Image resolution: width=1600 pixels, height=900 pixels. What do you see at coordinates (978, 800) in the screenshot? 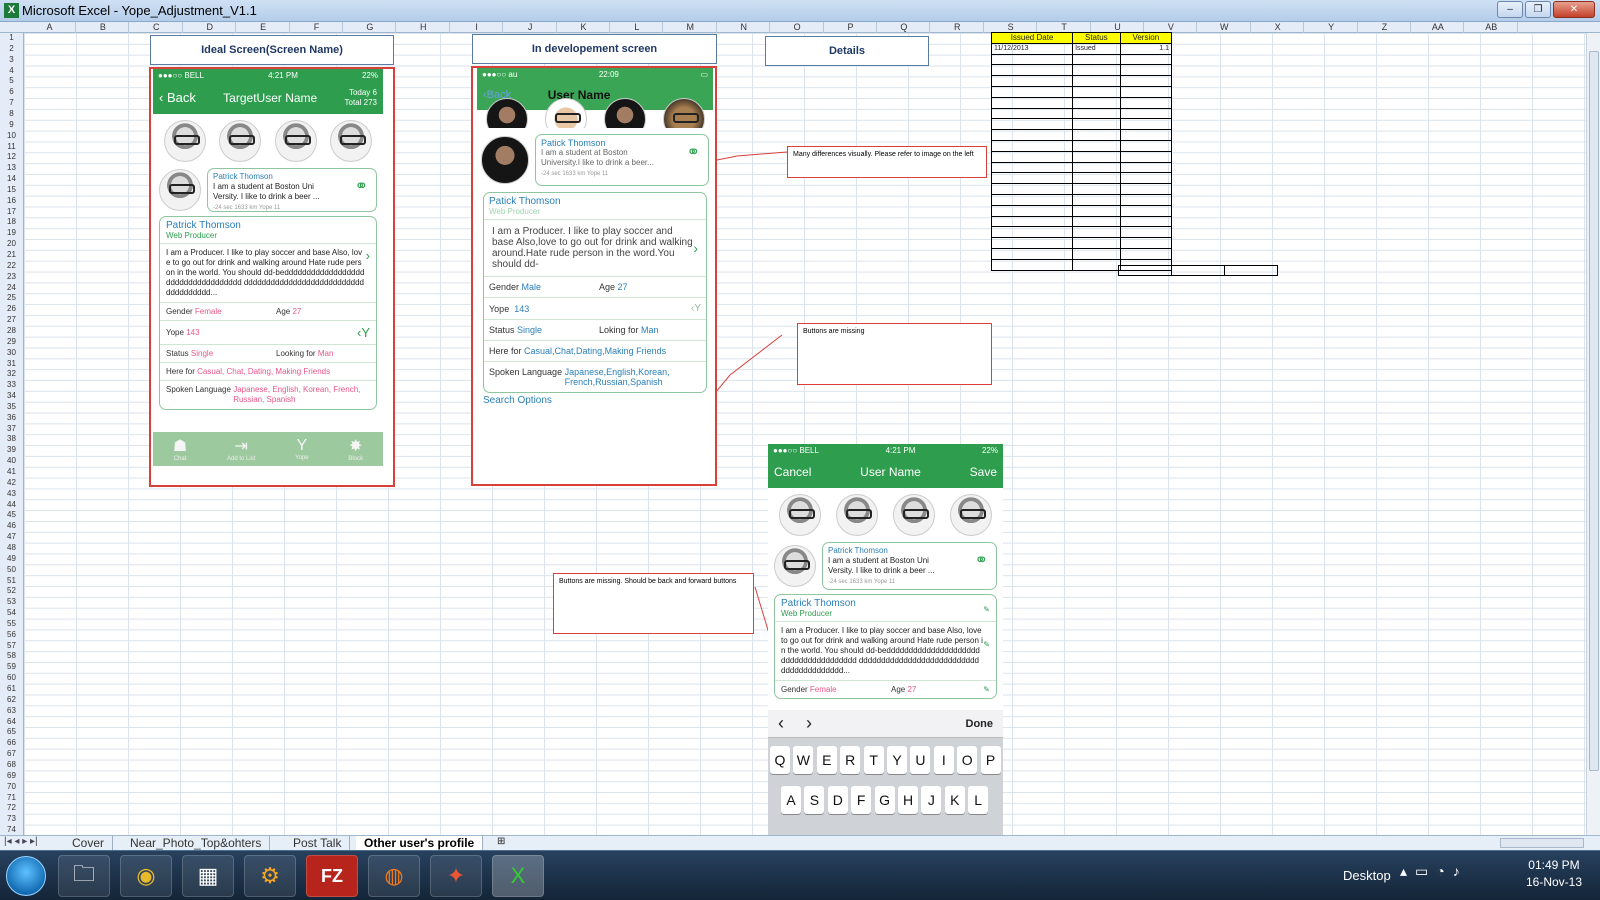
I see `key-l: L` at bounding box center [978, 800].